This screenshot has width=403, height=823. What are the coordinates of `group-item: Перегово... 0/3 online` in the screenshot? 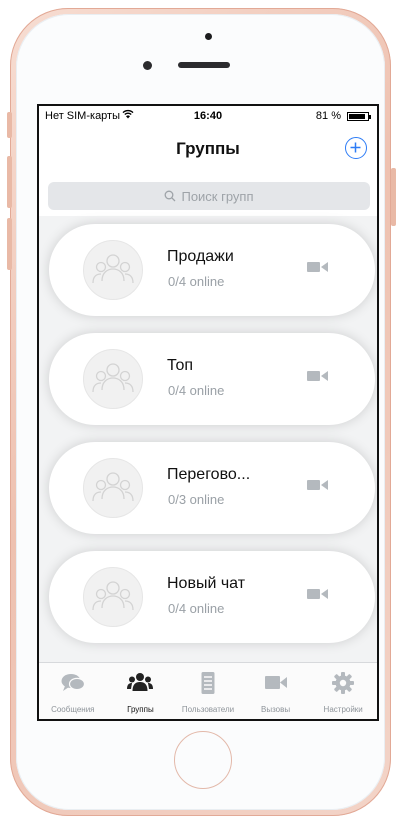 It's located at (212, 488).